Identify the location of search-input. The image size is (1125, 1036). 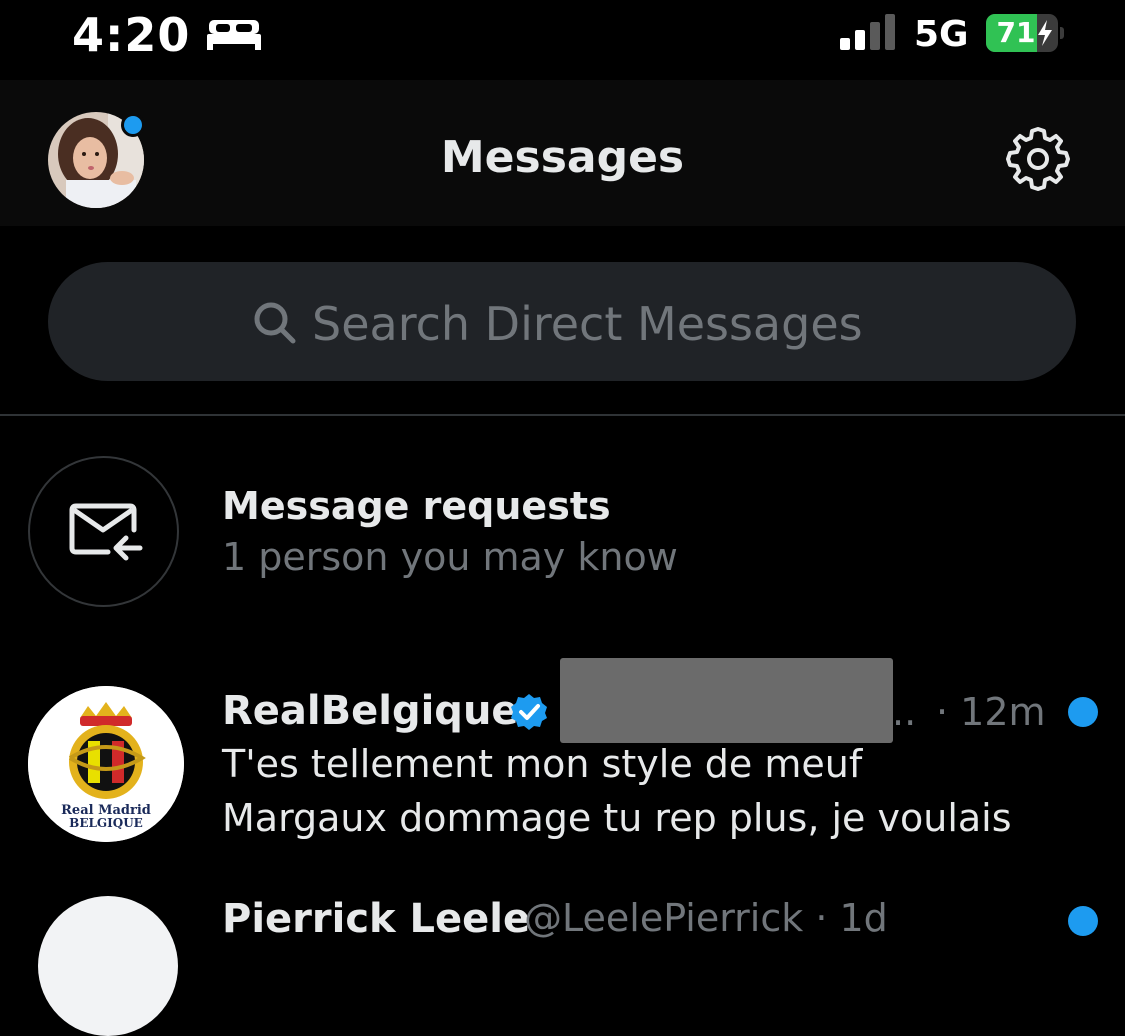
(662, 324).